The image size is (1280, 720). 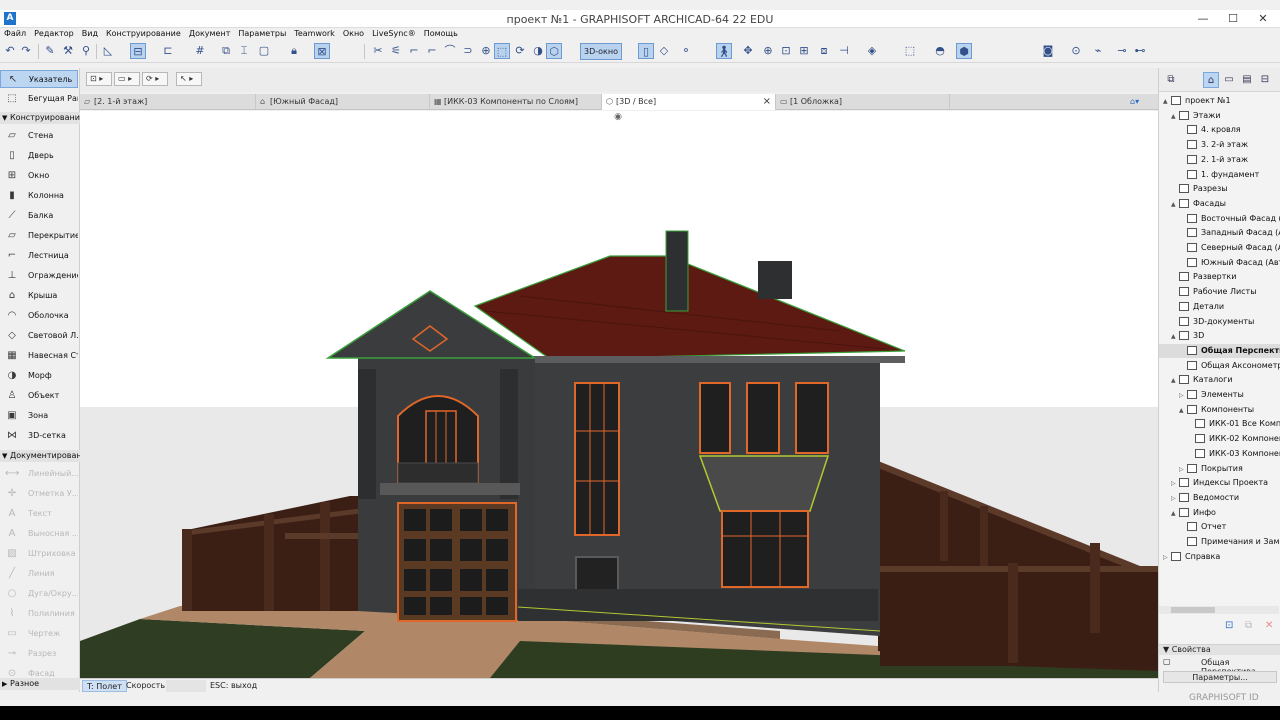 What do you see at coordinates (1098, 51) in the screenshot?
I see `tool-a-icon: ⌁` at bounding box center [1098, 51].